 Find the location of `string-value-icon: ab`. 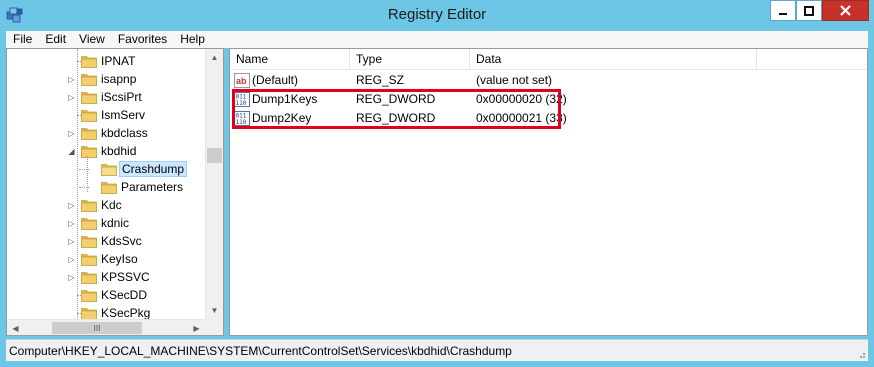

string-value-icon: ab is located at coordinates (242, 80).